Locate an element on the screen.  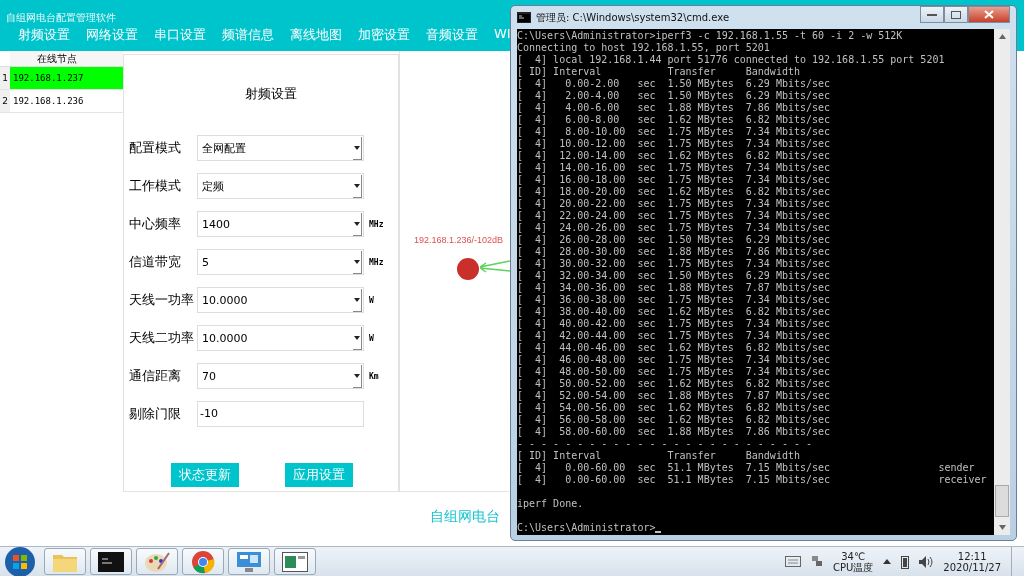
terminal-line: [ 4] 58.00-60.00 sec 1.88 MBytes 7.86 Mbits/sec is located at coordinates (674, 432).